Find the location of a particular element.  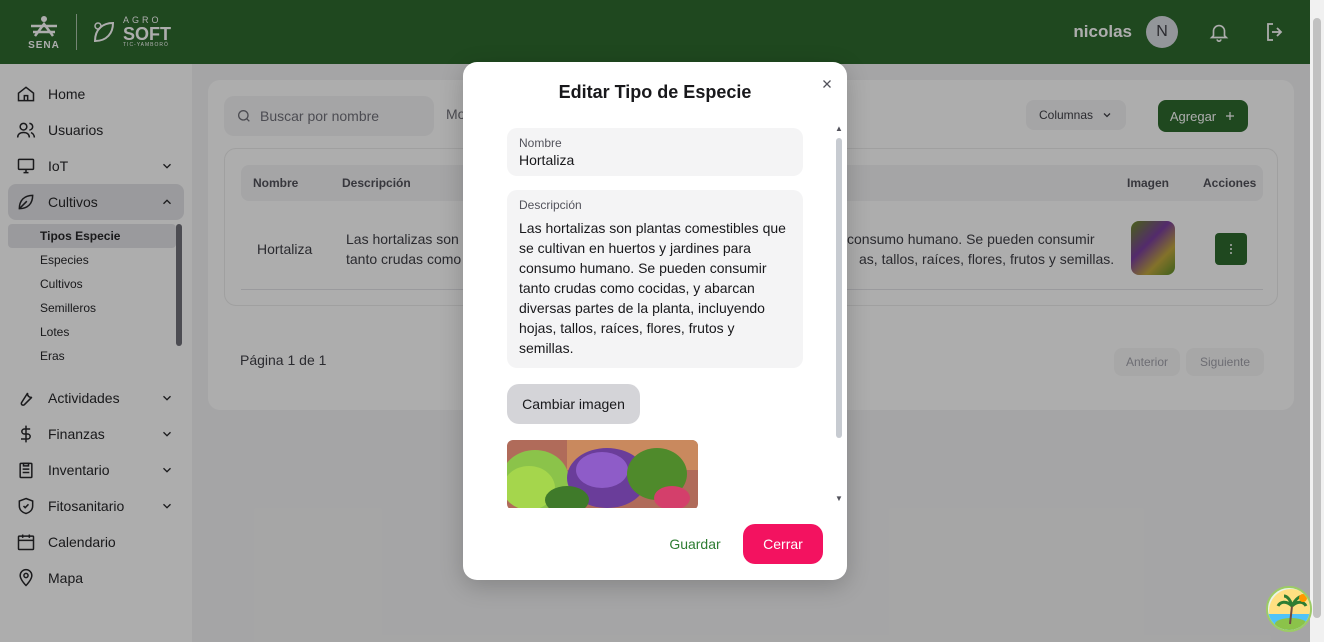

modal-title: Editar Tipo de Especie is located at coordinates (655, 92).